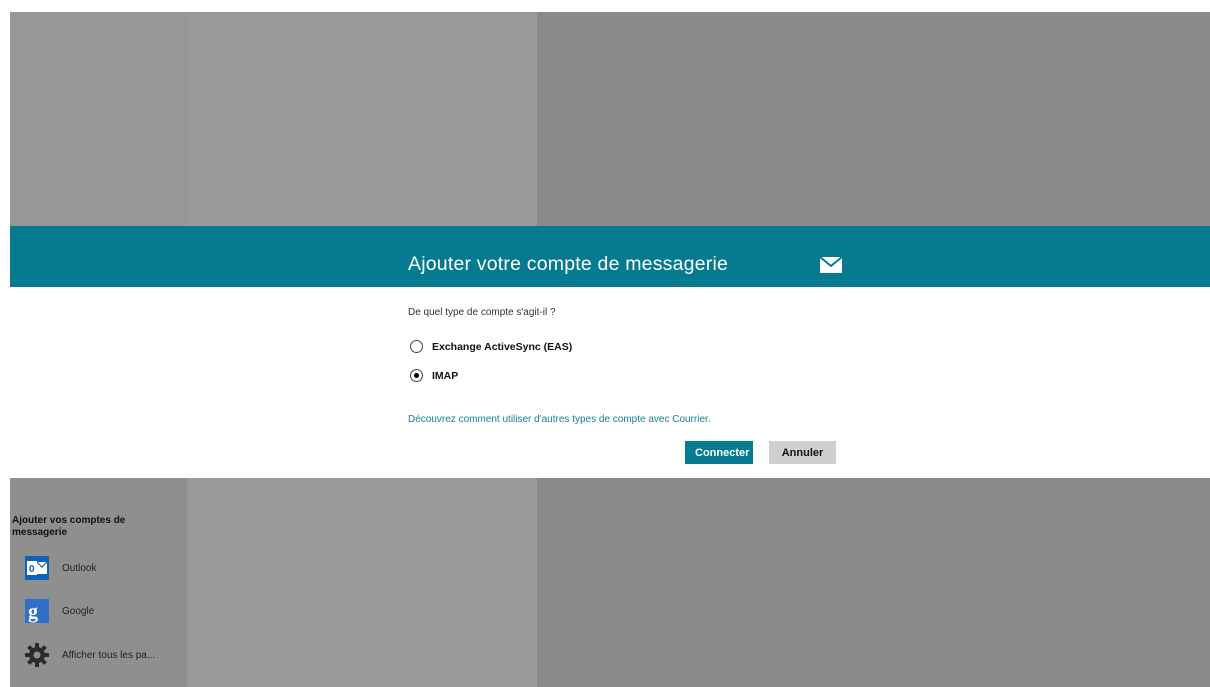 The image size is (1210, 687). What do you see at coordinates (719, 452) in the screenshot?
I see `connect-button: Connecter` at bounding box center [719, 452].